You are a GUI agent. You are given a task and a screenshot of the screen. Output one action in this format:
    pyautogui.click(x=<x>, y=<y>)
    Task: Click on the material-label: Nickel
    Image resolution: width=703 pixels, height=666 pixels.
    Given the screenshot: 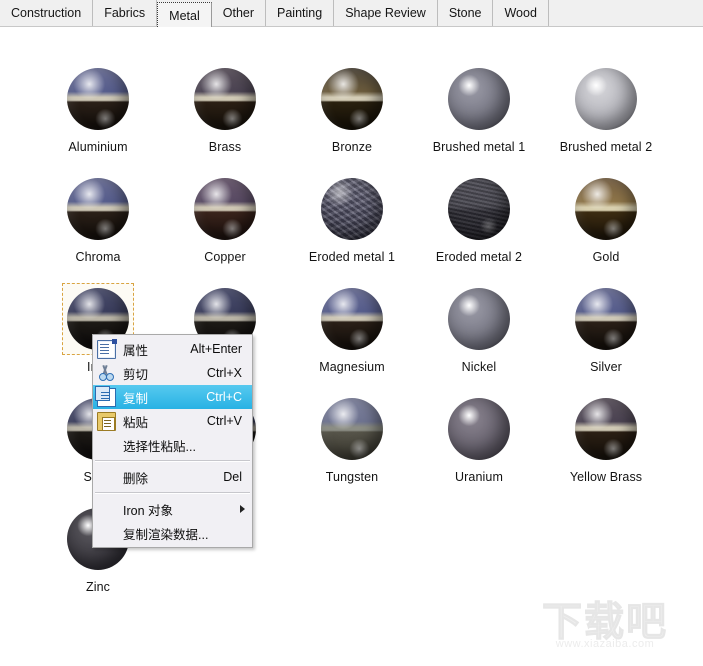 What is the action you would take?
    pyautogui.click(x=479, y=367)
    